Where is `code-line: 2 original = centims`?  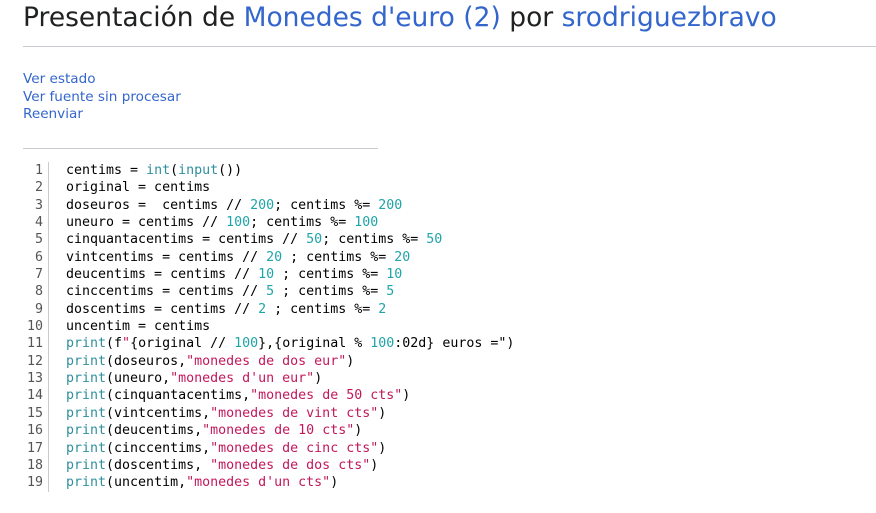
code-line: 2 original = centims is located at coordinates (268, 188).